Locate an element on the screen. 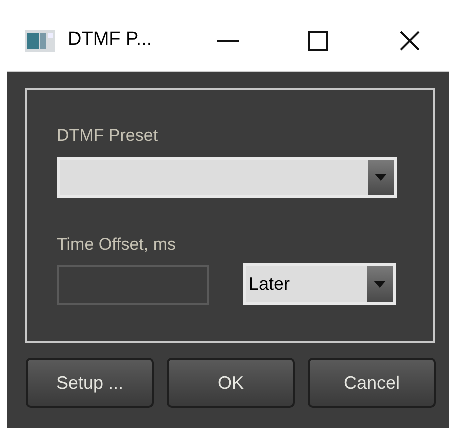 The image size is (449, 428). maximize-icon is located at coordinates (318, 40).